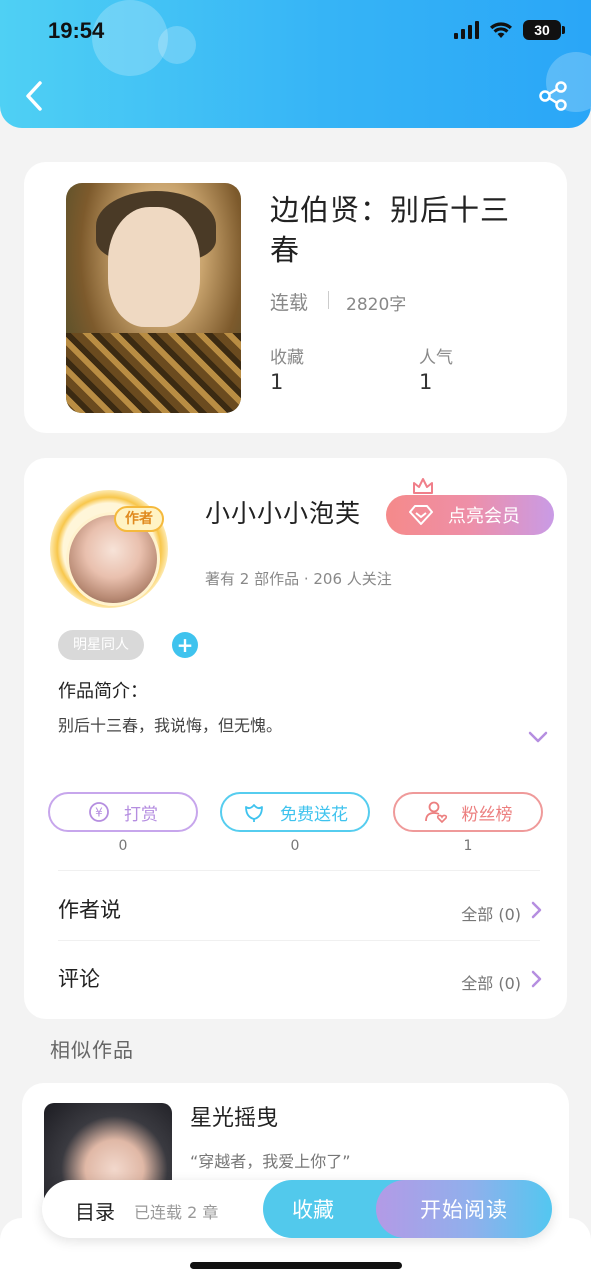 Image resolution: width=591 pixels, height=1280 pixels. What do you see at coordinates (426, 382) in the screenshot?
I see `popularity-value: 1` at bounding box center [426, 382].